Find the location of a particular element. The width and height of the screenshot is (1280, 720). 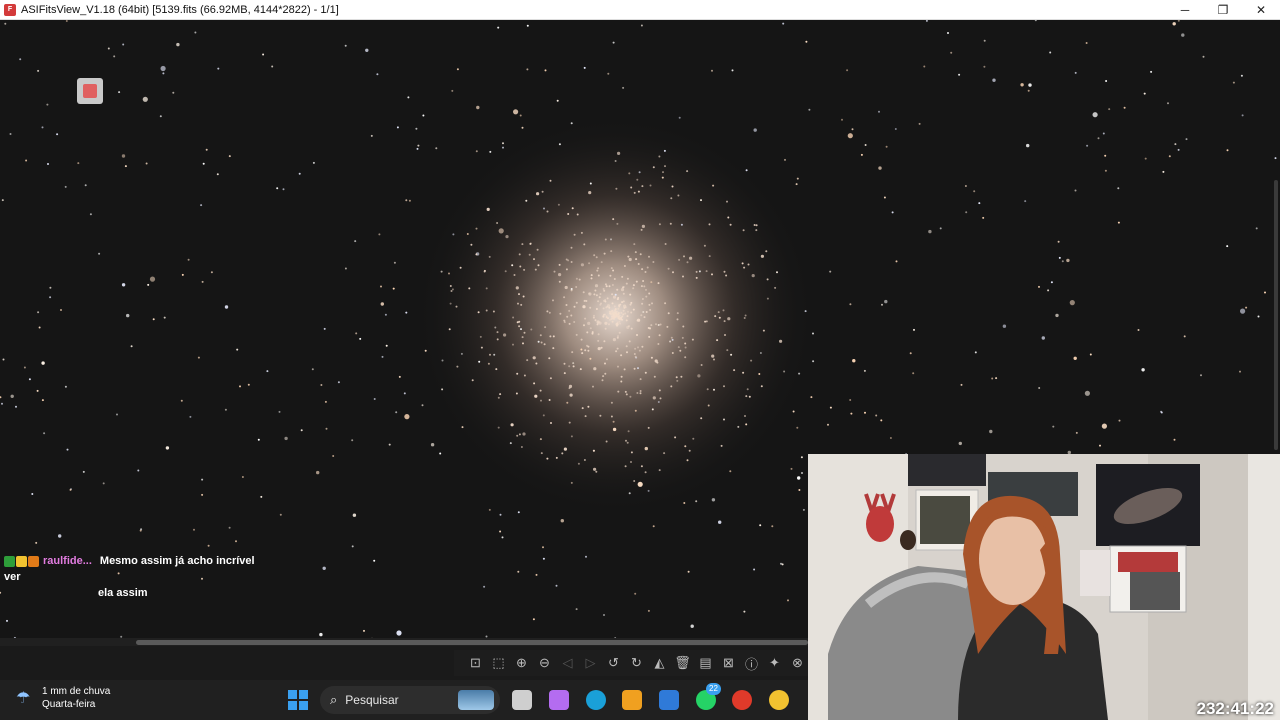

copilot-icon is located at coordinates (559, 700).